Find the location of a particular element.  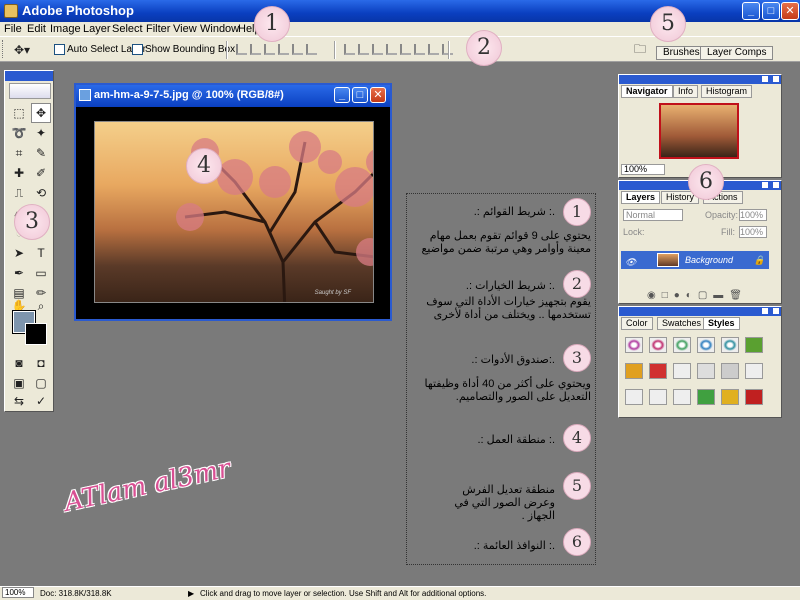

feather-logo-icon is located at coordinates (30, 91).